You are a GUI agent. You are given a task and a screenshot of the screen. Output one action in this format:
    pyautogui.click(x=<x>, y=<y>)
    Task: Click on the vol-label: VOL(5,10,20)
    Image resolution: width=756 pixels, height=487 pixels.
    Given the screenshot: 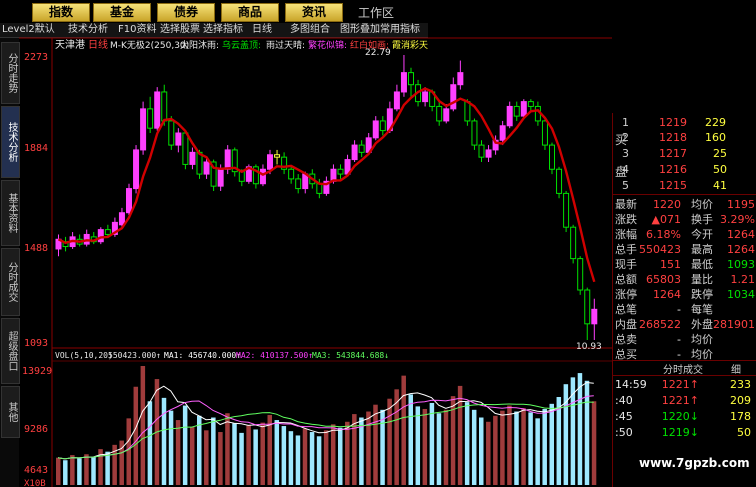 What is the action you would take?
    pyautogui.click(x=84, y=355)
    